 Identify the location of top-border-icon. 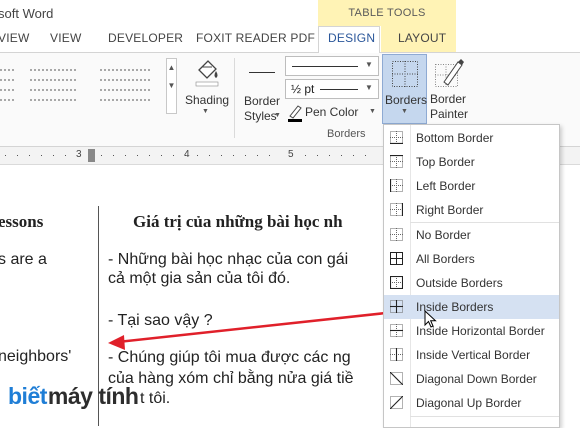
(396, 161).